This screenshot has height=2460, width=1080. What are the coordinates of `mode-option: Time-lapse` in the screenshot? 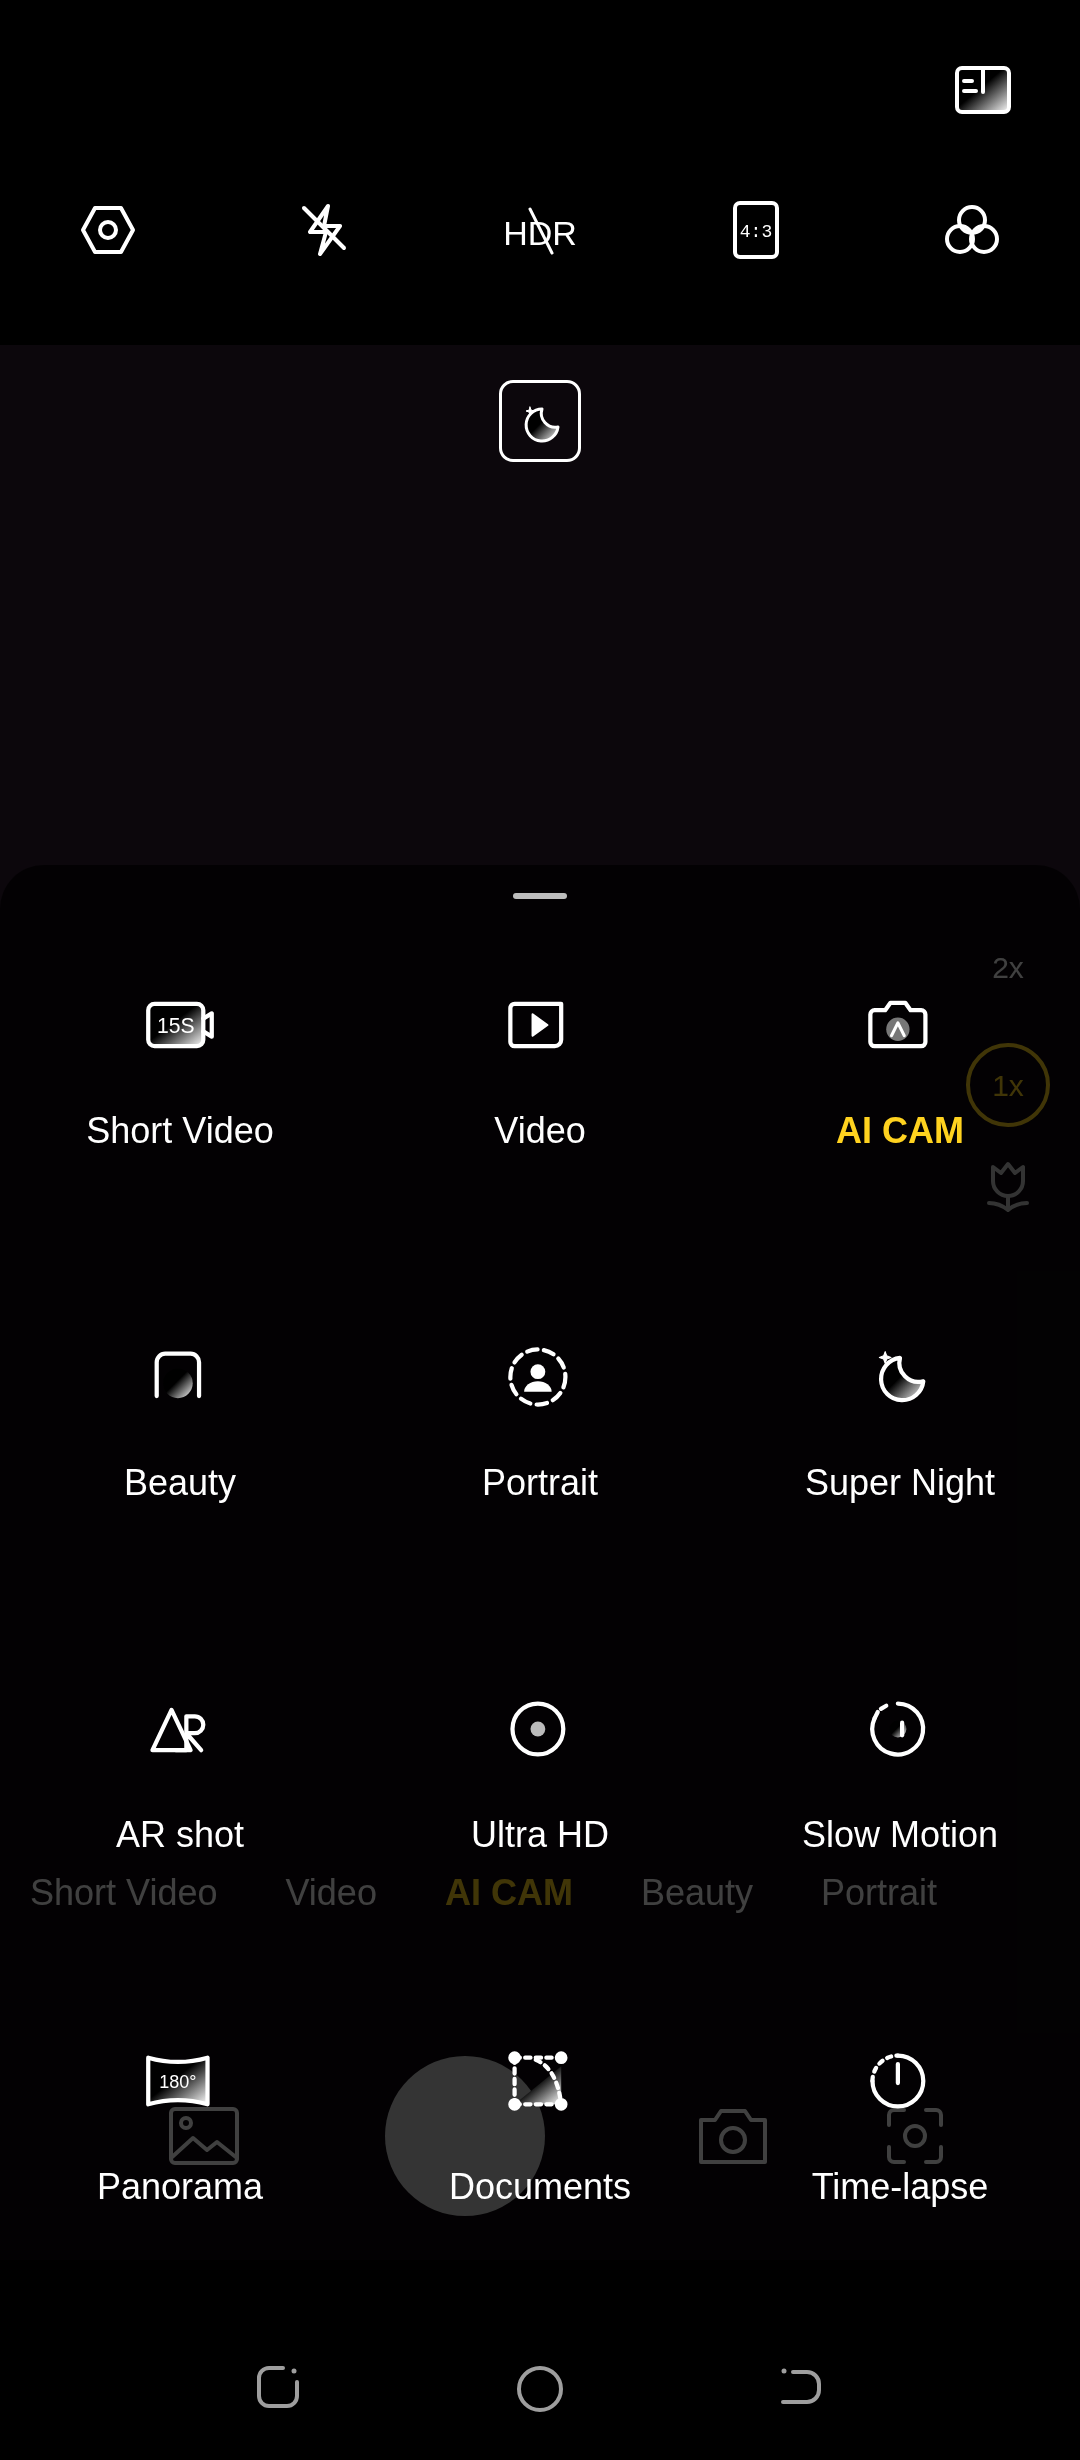 It's located at (900, 2187).